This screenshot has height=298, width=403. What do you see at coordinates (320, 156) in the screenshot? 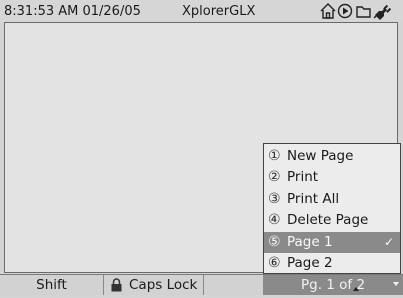
I see `menu-item-label: New Page` at bounding box center [320, 156].